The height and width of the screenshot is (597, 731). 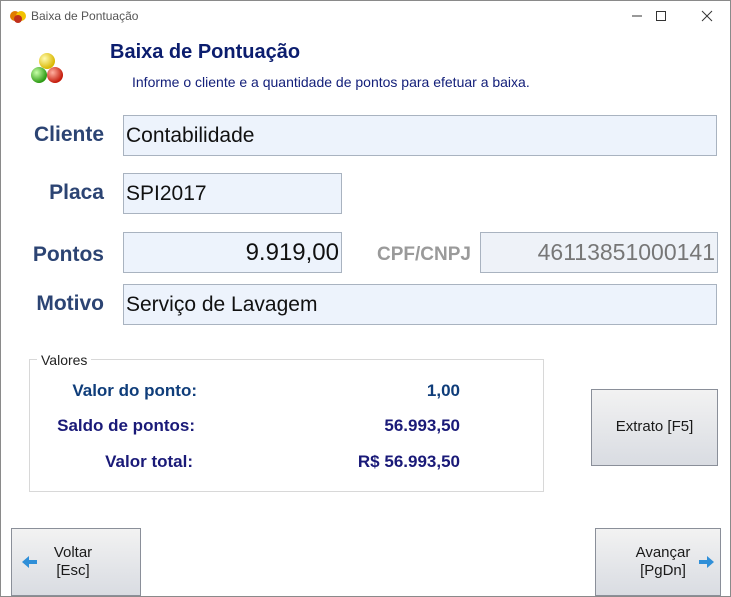 I want to click on valor-ponto-value: 1,00, so click(x=443, y=390).